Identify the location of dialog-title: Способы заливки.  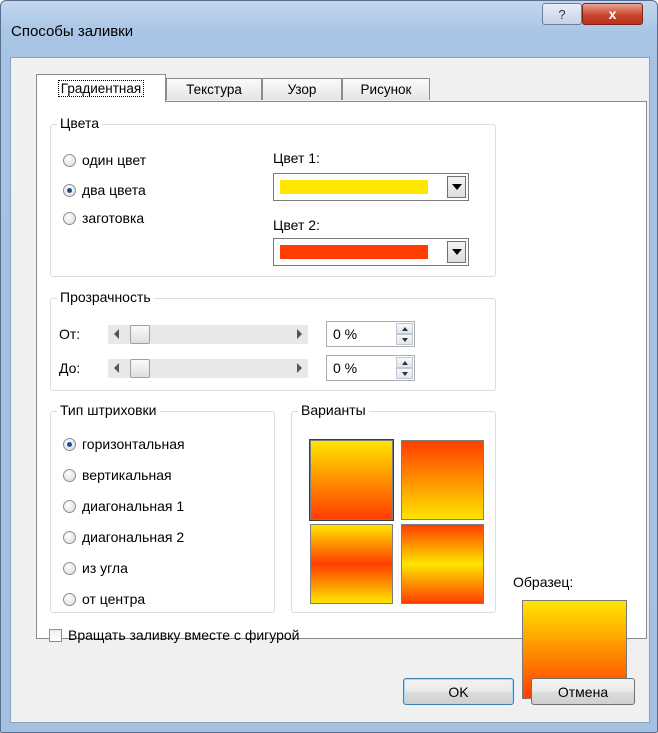
(72, 31).